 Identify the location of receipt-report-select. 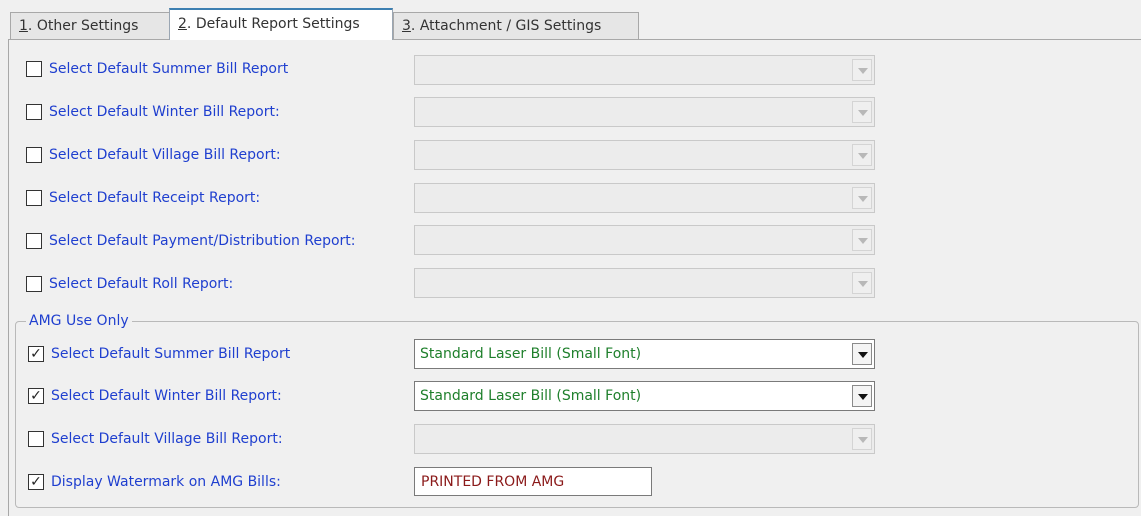
(644, 198).